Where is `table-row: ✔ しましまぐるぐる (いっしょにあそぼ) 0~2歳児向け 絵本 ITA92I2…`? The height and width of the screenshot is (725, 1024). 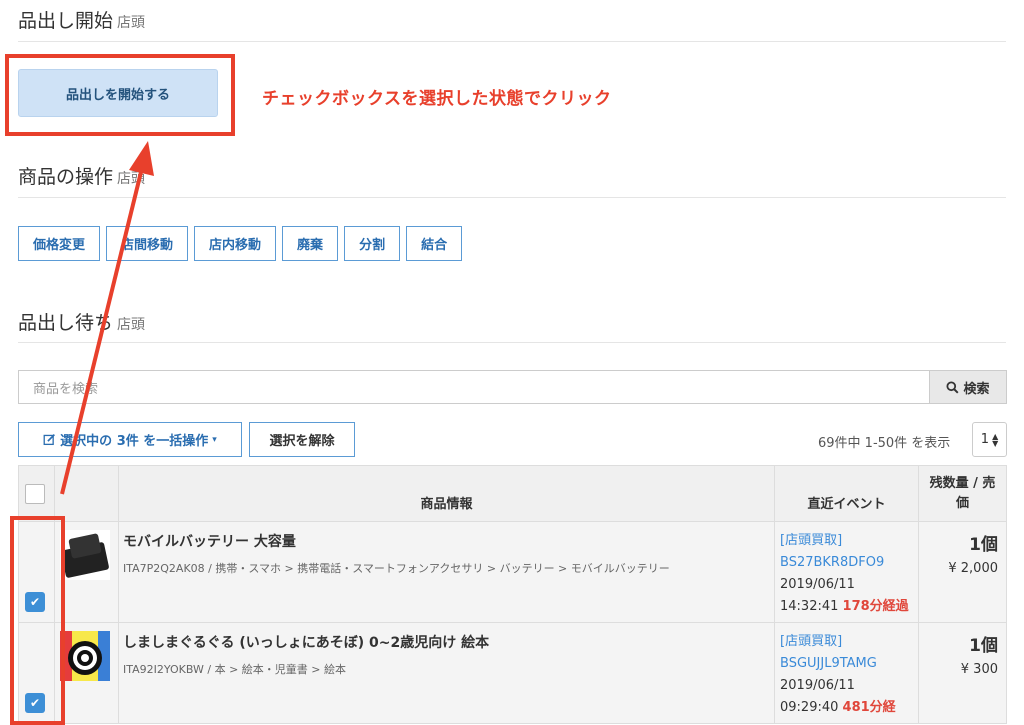
table-row: ✔ しましまぐるぐる (いっしょにあそぼ) 0~2歳児向け 絵本 ITA92I2… is located at coordinates (512, 673).